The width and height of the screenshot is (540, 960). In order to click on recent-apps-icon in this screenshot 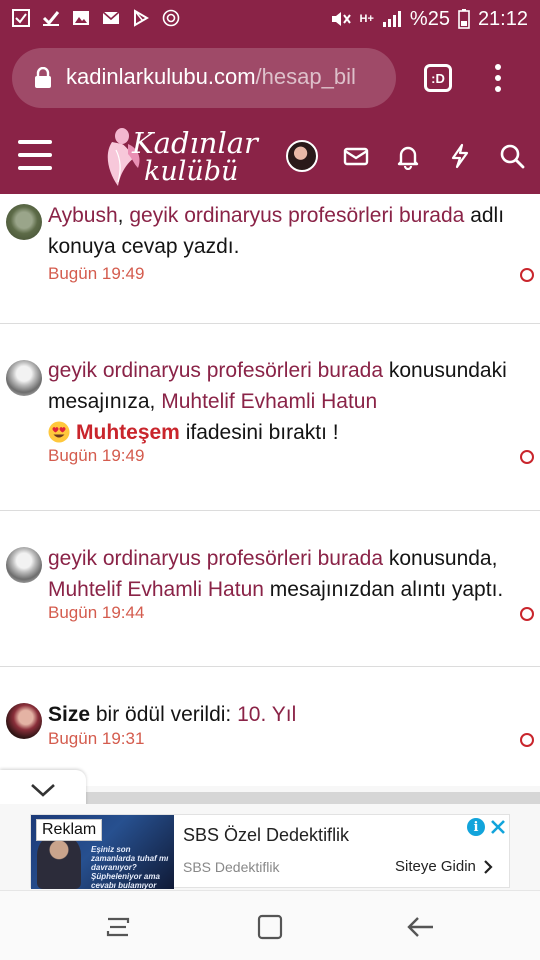, I will do `click(118, 929)`.